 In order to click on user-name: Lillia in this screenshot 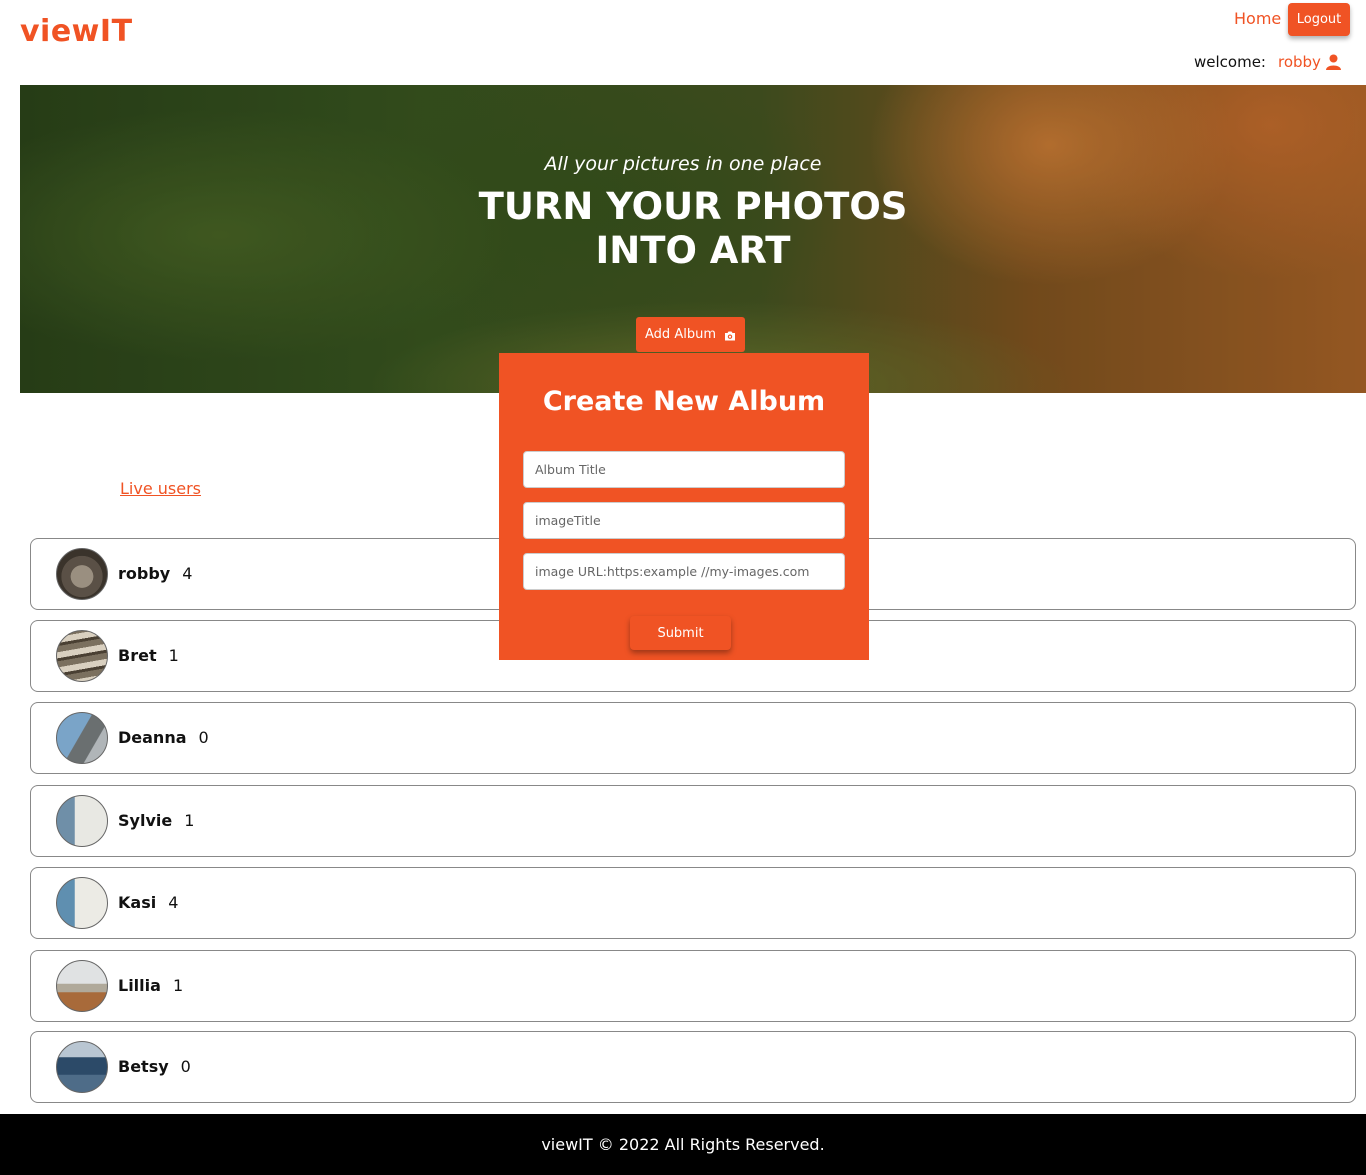, I will do `click(139, 985)`.